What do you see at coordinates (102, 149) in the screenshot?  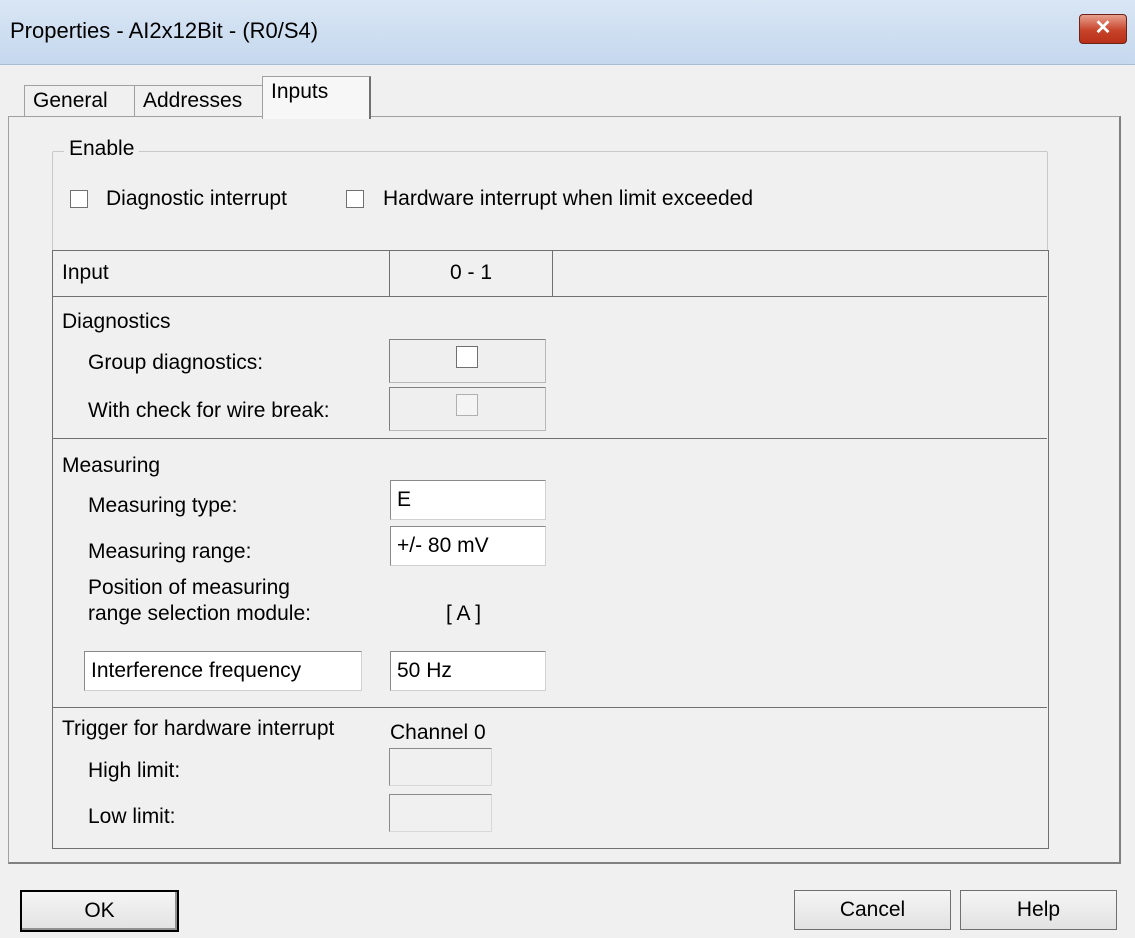 I see `enable-legend: Enable` at bounding box center [102, 149].